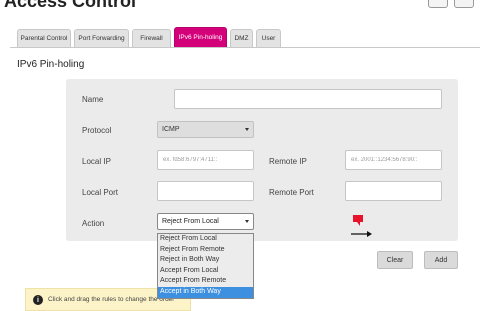 The image size is (480, 311). Describe the element at coordinates (70, 5) in the screenshot. I see `page-title: Access Control` at that location.